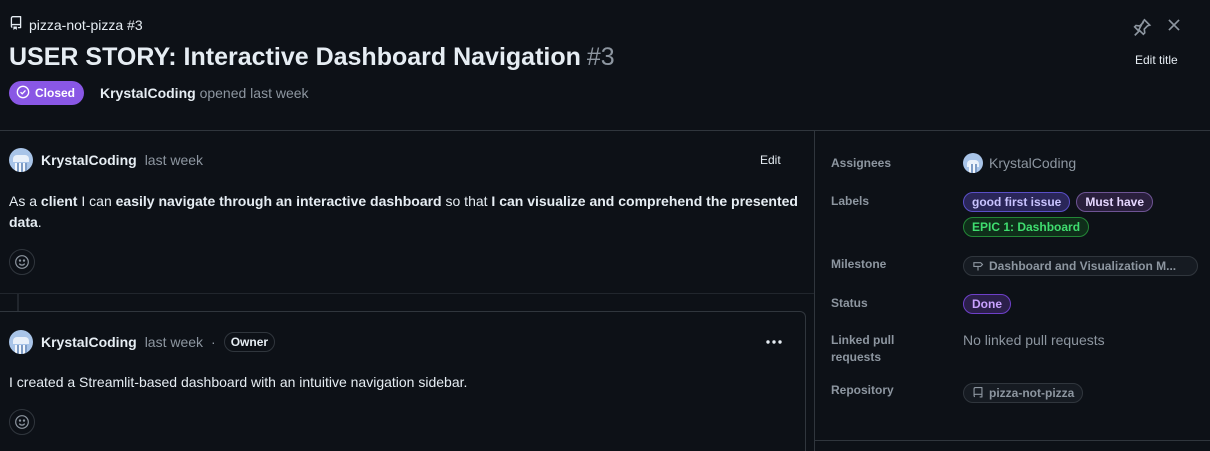  What do you see at coordinates (1156, 60) in the screenshot?
I see `edit-title-button: Edit title` at bounding box center [1156, 60].